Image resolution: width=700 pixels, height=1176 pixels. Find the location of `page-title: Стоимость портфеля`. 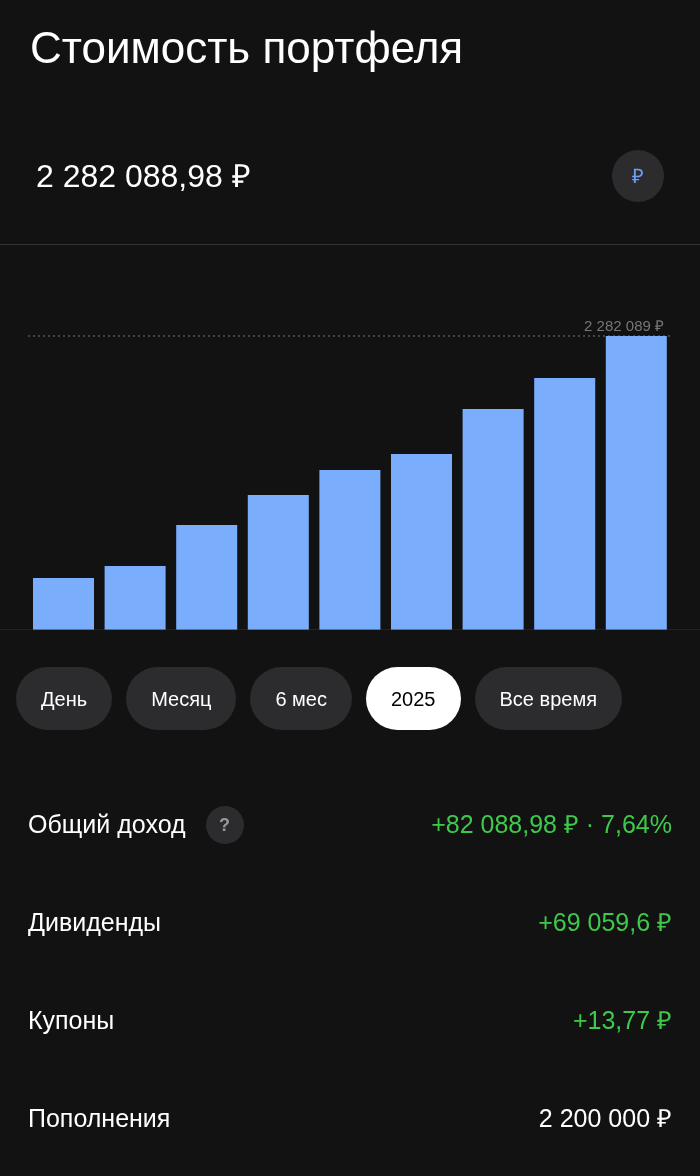

page-title: Стоимость портфеля is located at coordinates (247, 48).